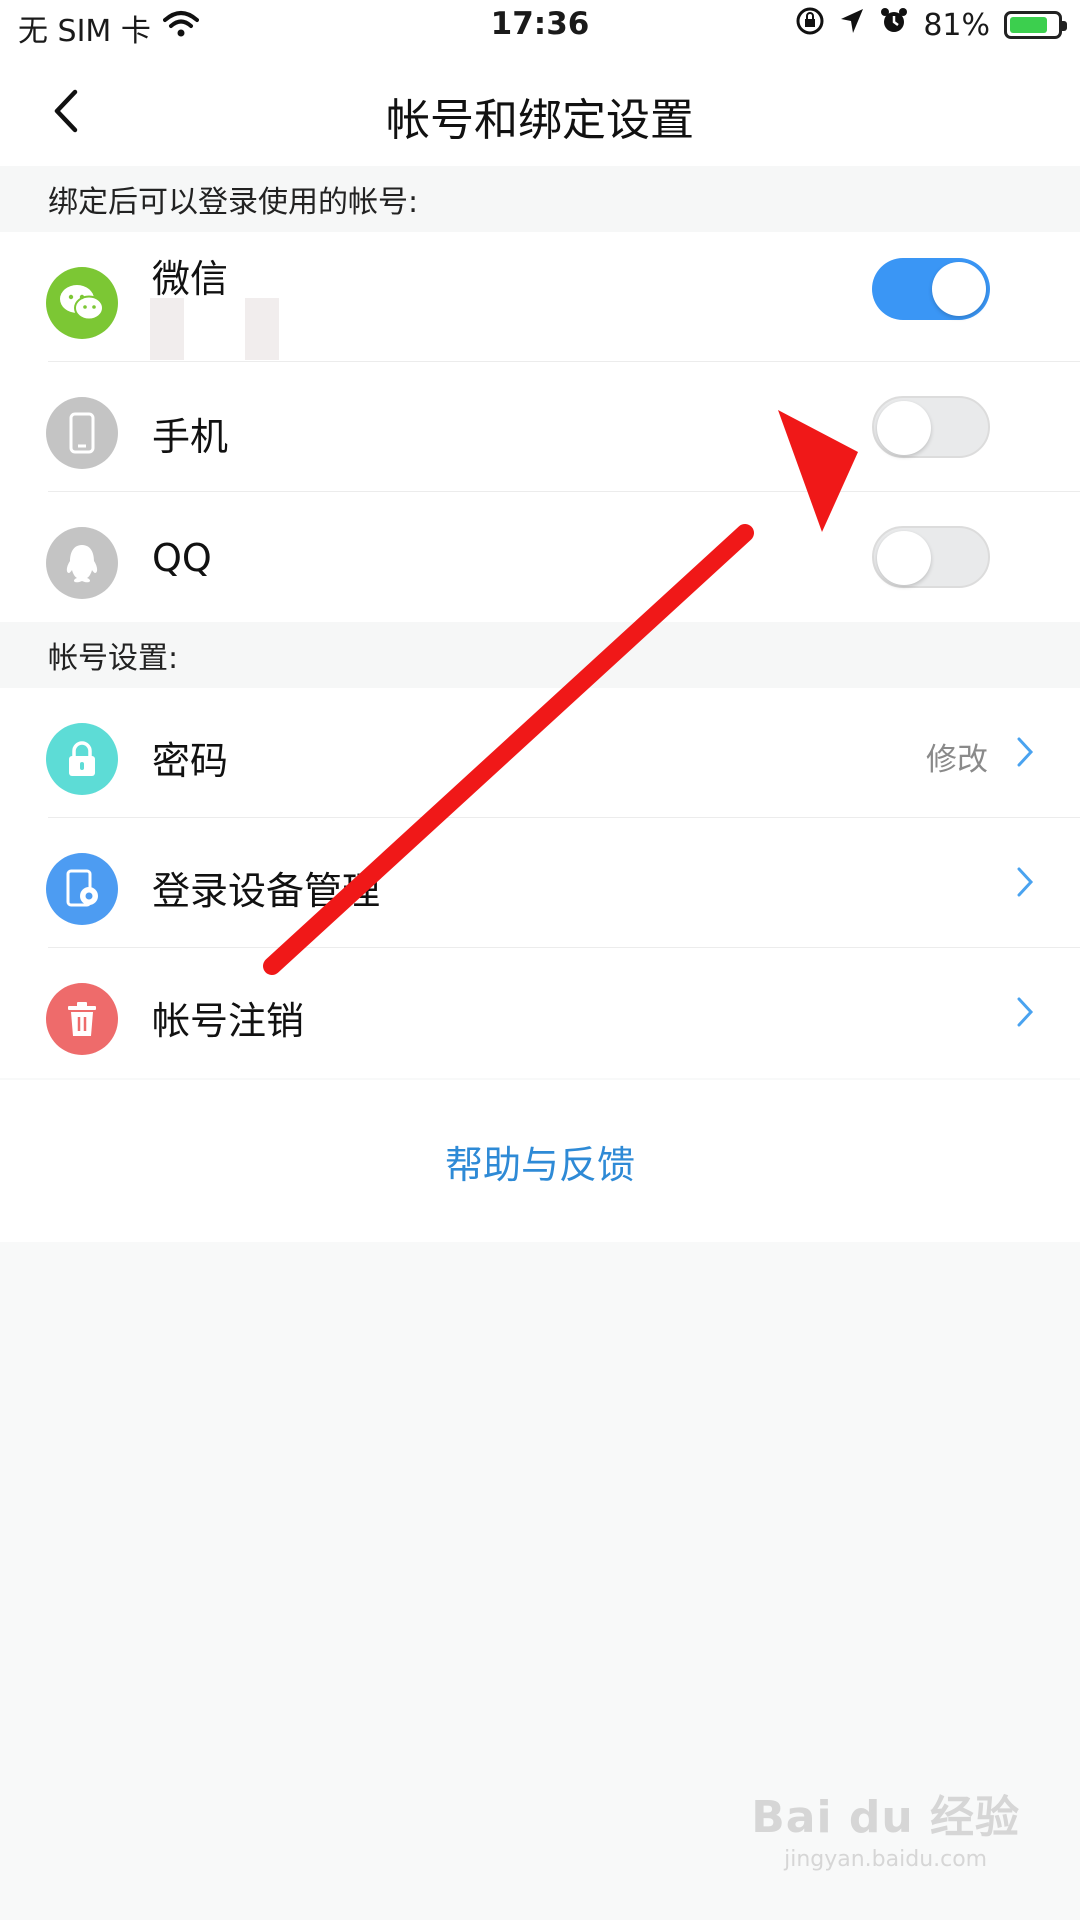 The height and width of the screenshot is (1920, 1080). Describe the element at coordinates (540, 1013) in the screenshot. I see `row-account-deletion: 帐号注销` at that location.